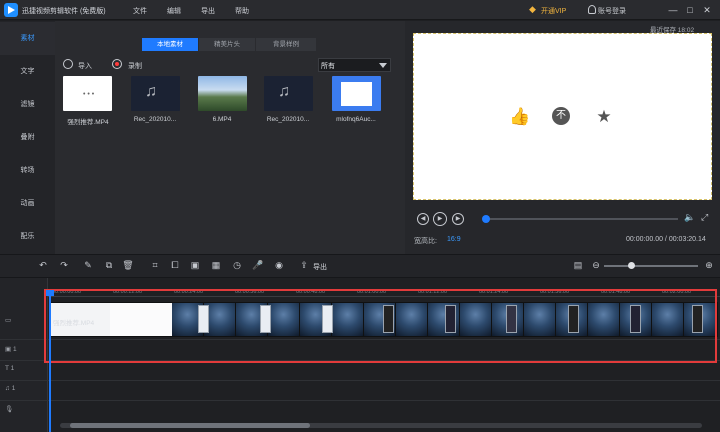 Image resolution: width=720 pixels, height=432 pixels. What do you see at coordinates (454, 239) in the screenshot?
I see `aspect-ratio-value: 16:9` at bounding box center [454, 239].